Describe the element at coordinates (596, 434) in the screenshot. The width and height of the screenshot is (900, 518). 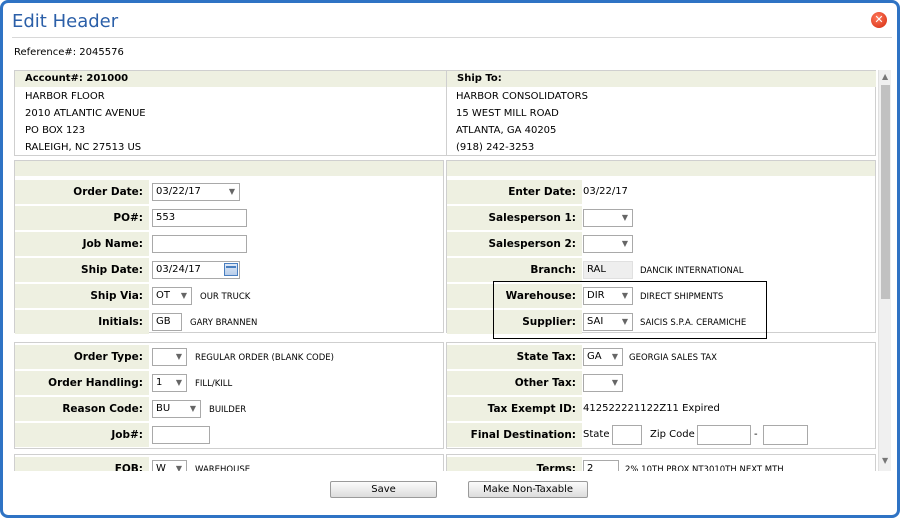
I see `state-label: State` at that location.